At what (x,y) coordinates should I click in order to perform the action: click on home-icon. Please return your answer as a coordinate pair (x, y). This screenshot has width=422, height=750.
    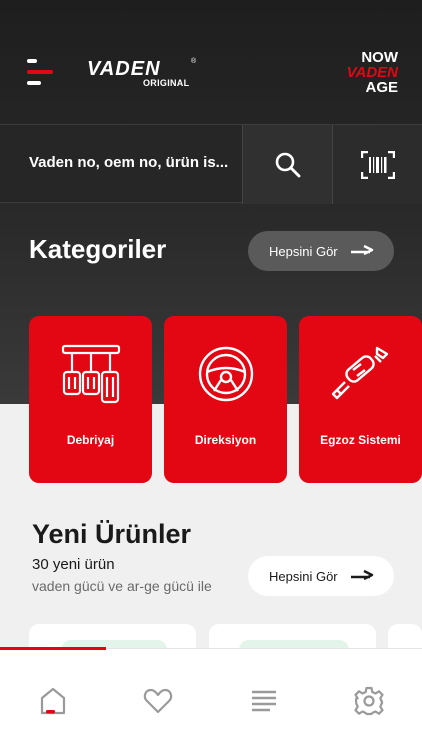
    Looking at the image, I should click on (53, 701).